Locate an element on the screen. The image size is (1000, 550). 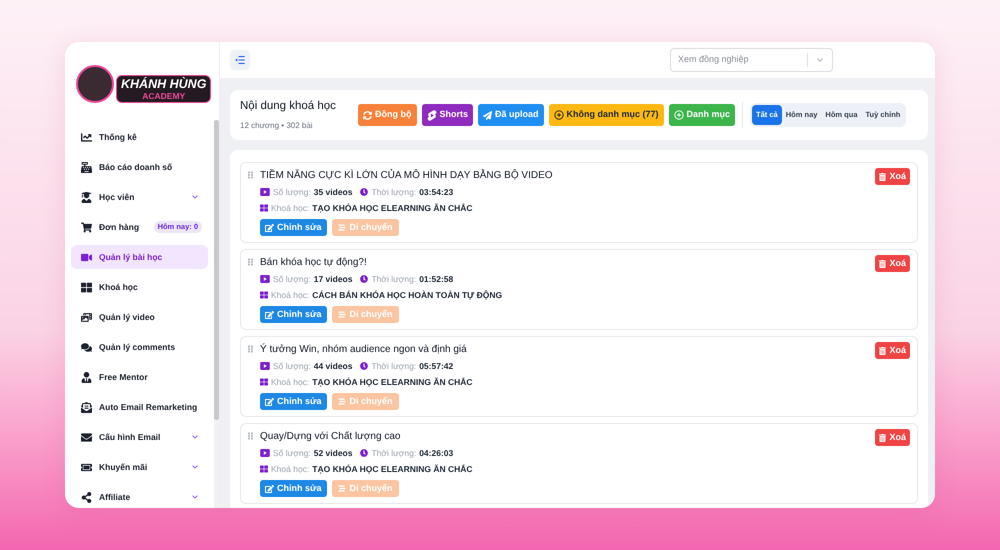
lesson-title: Bán khóa học tự động?! is located at coordinates (314, 263).